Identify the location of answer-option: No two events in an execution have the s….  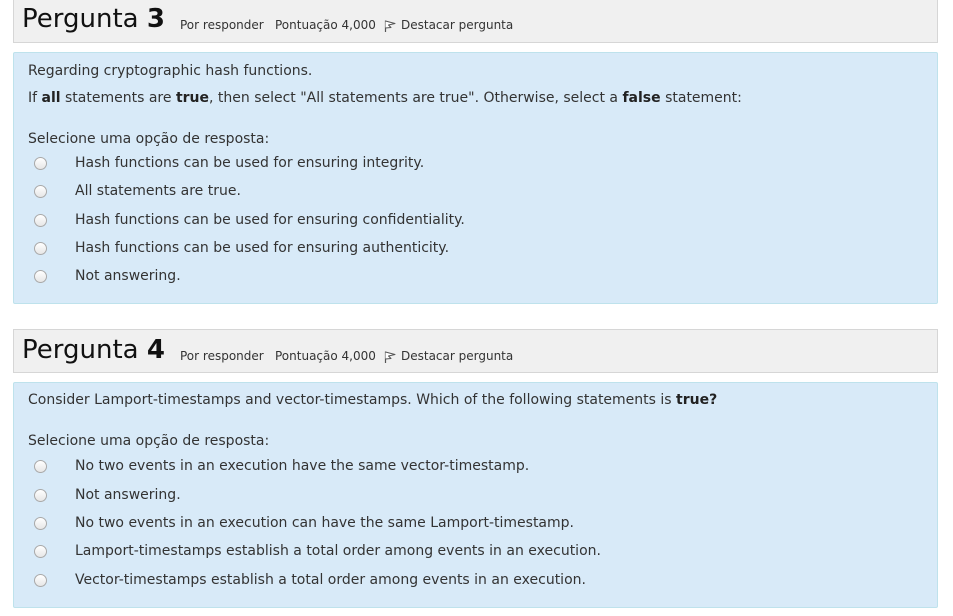
(468, 466).